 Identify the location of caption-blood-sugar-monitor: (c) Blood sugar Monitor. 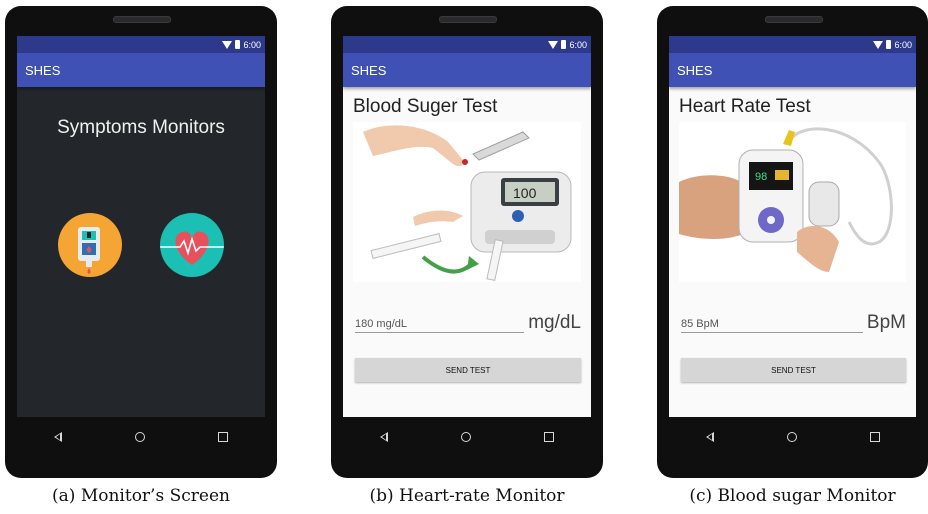
(792, 496).